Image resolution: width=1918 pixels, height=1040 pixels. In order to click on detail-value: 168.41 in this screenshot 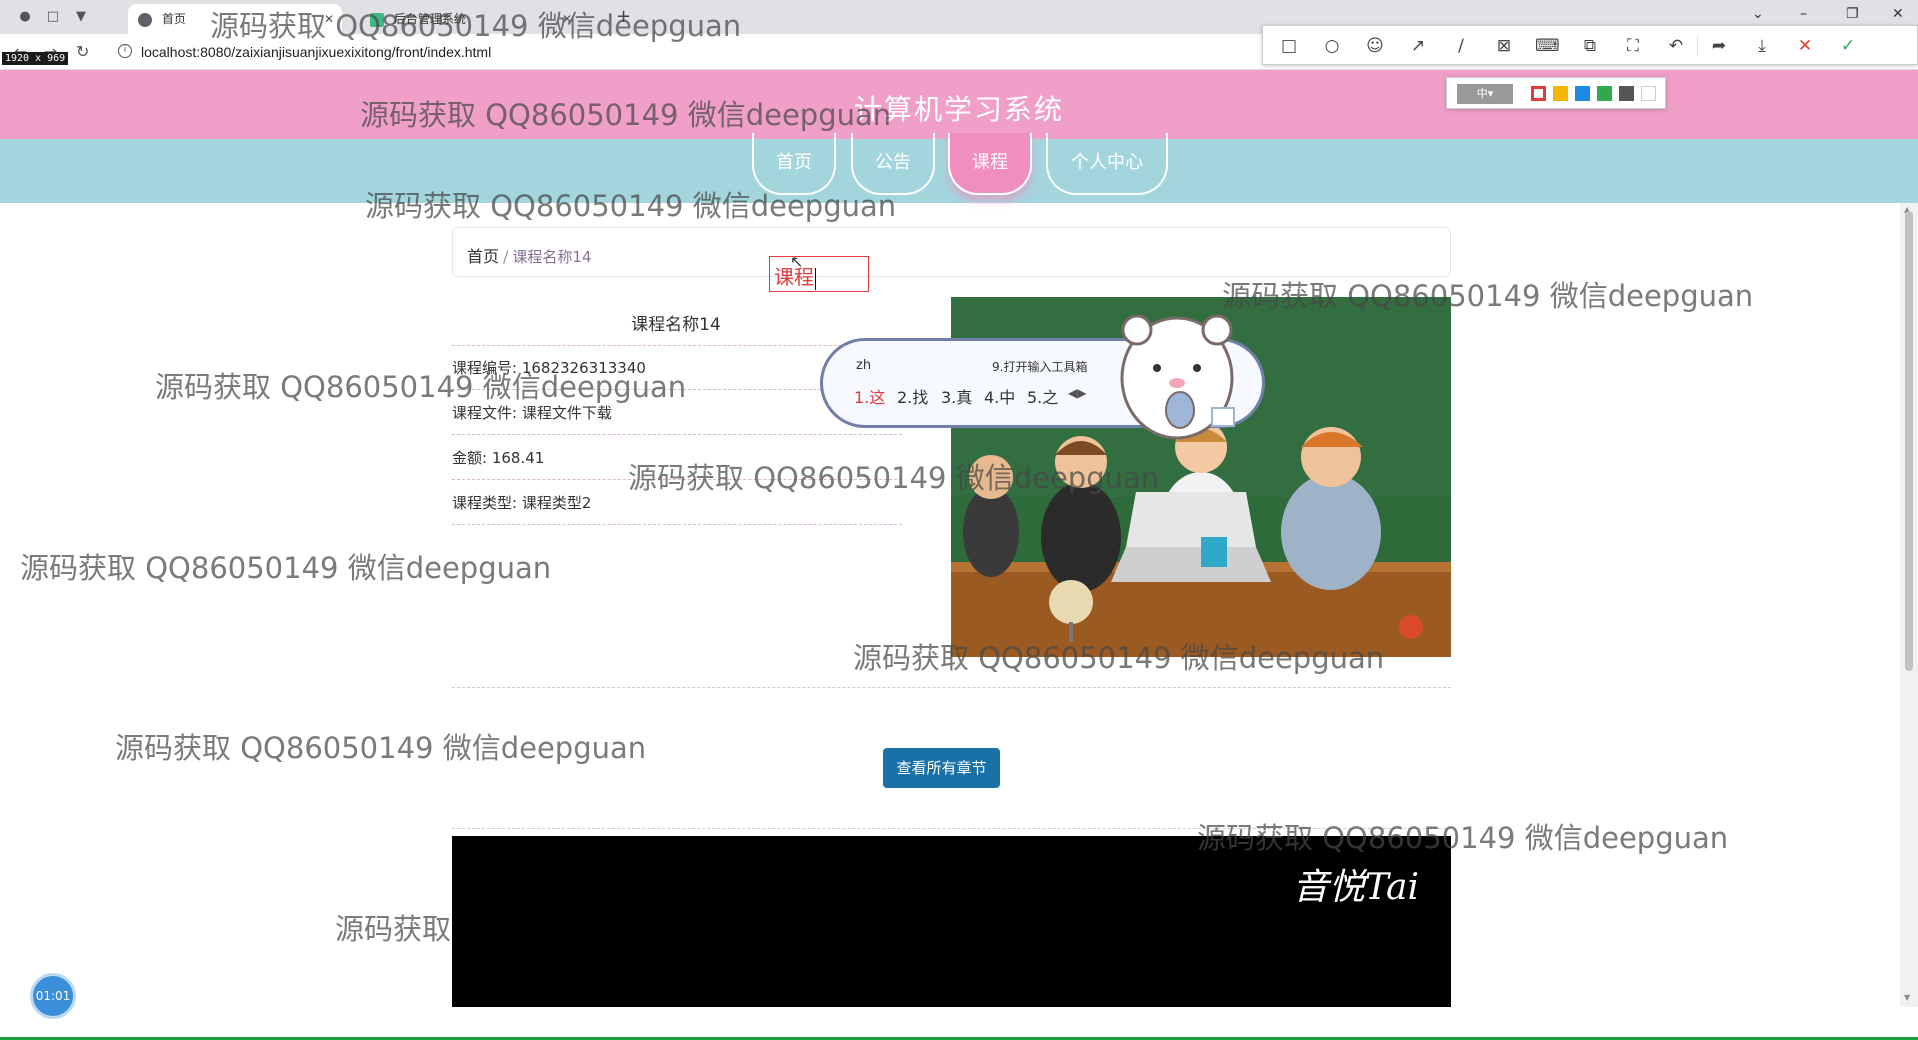, I will do `click(518, 458)`.